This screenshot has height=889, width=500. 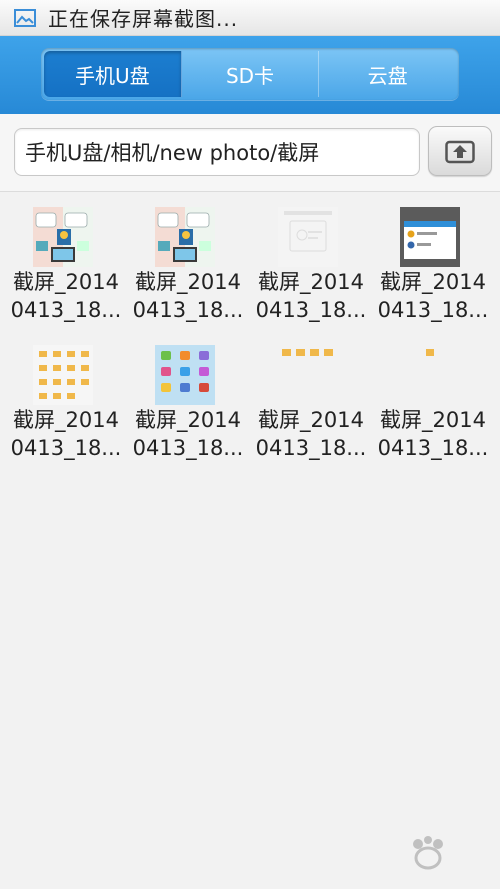 What do you see at coordinates (217, 152) in the screenshot?
I see `path-field: 手机U盘/相机/new photo/截屏` at bounding box center [217, 152].